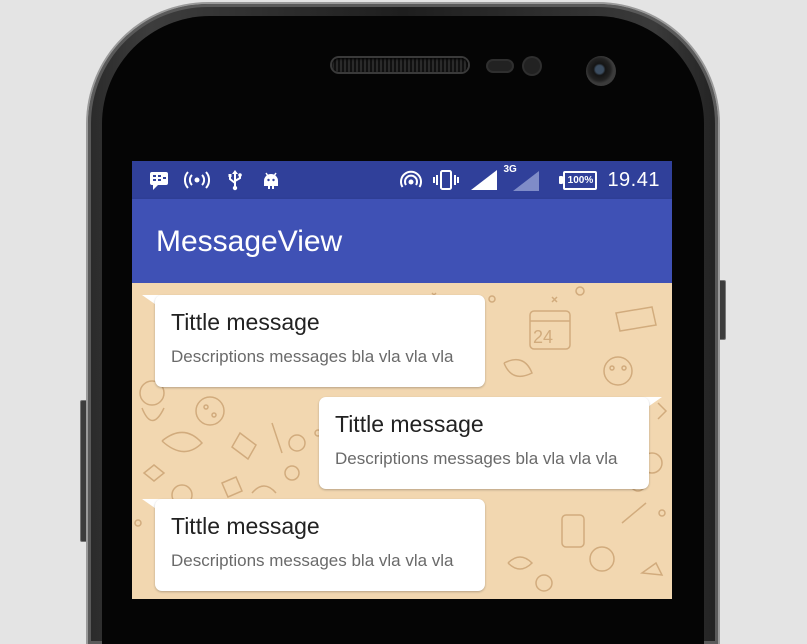  I want to click on wifi-signal-icon, so click(484, 180).